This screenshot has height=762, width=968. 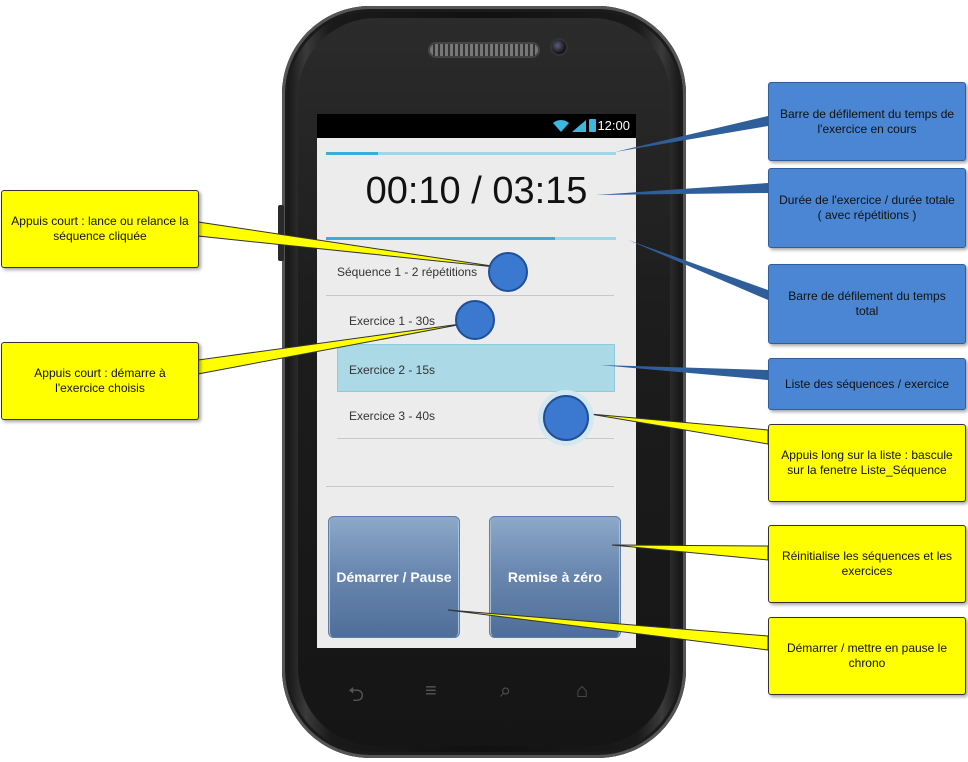 What do you see at coordinates (351, 245) in the screenshot?
I see `connector-short-sequence` at bounding box center [351, 245].